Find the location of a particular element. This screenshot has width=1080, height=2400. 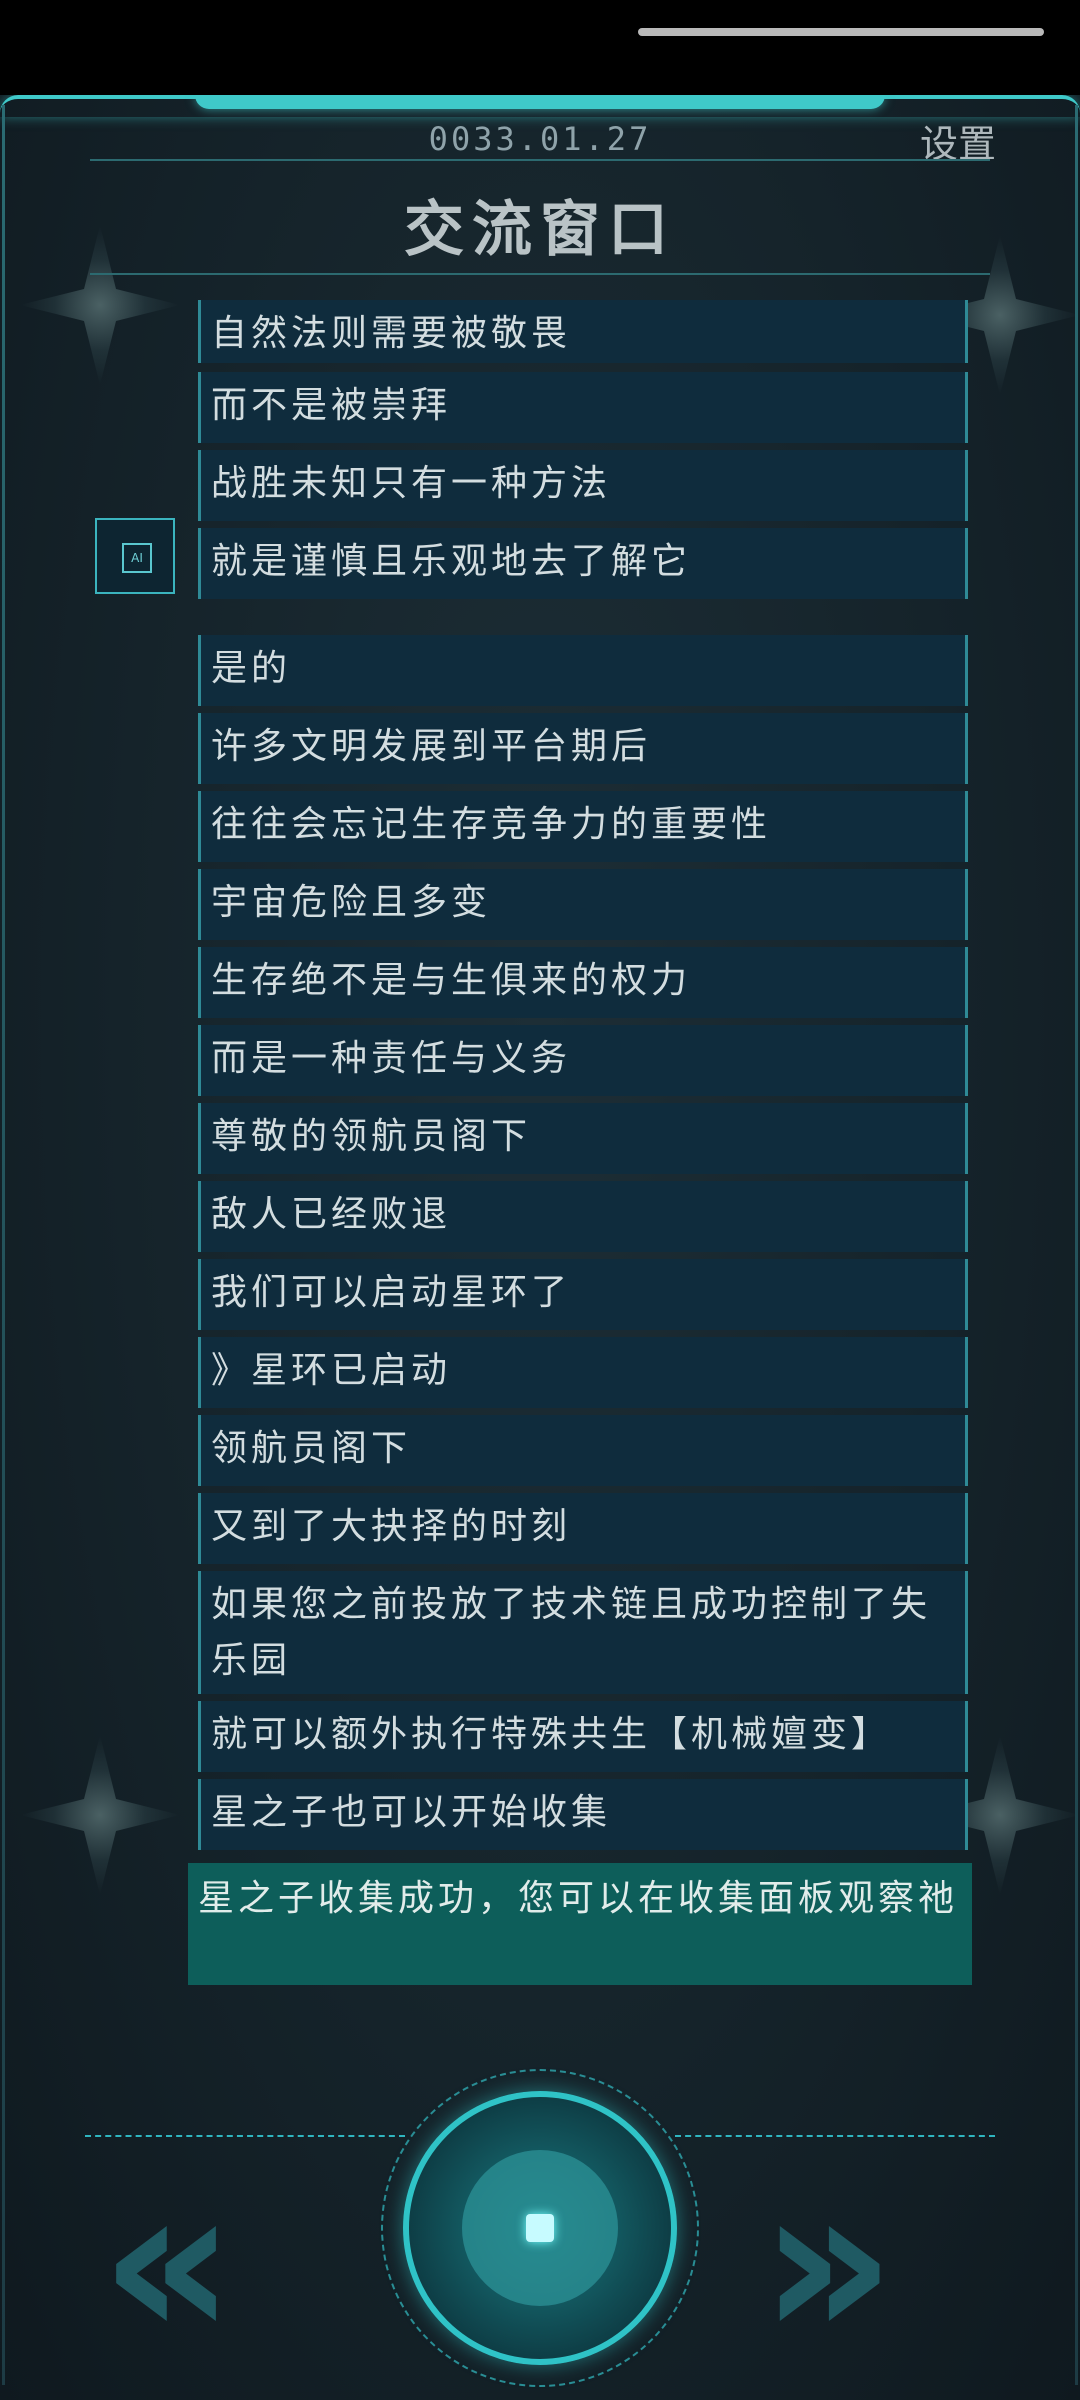

message-line: 尊敬的领航员阁下 is located at coordinates (583, 1138).